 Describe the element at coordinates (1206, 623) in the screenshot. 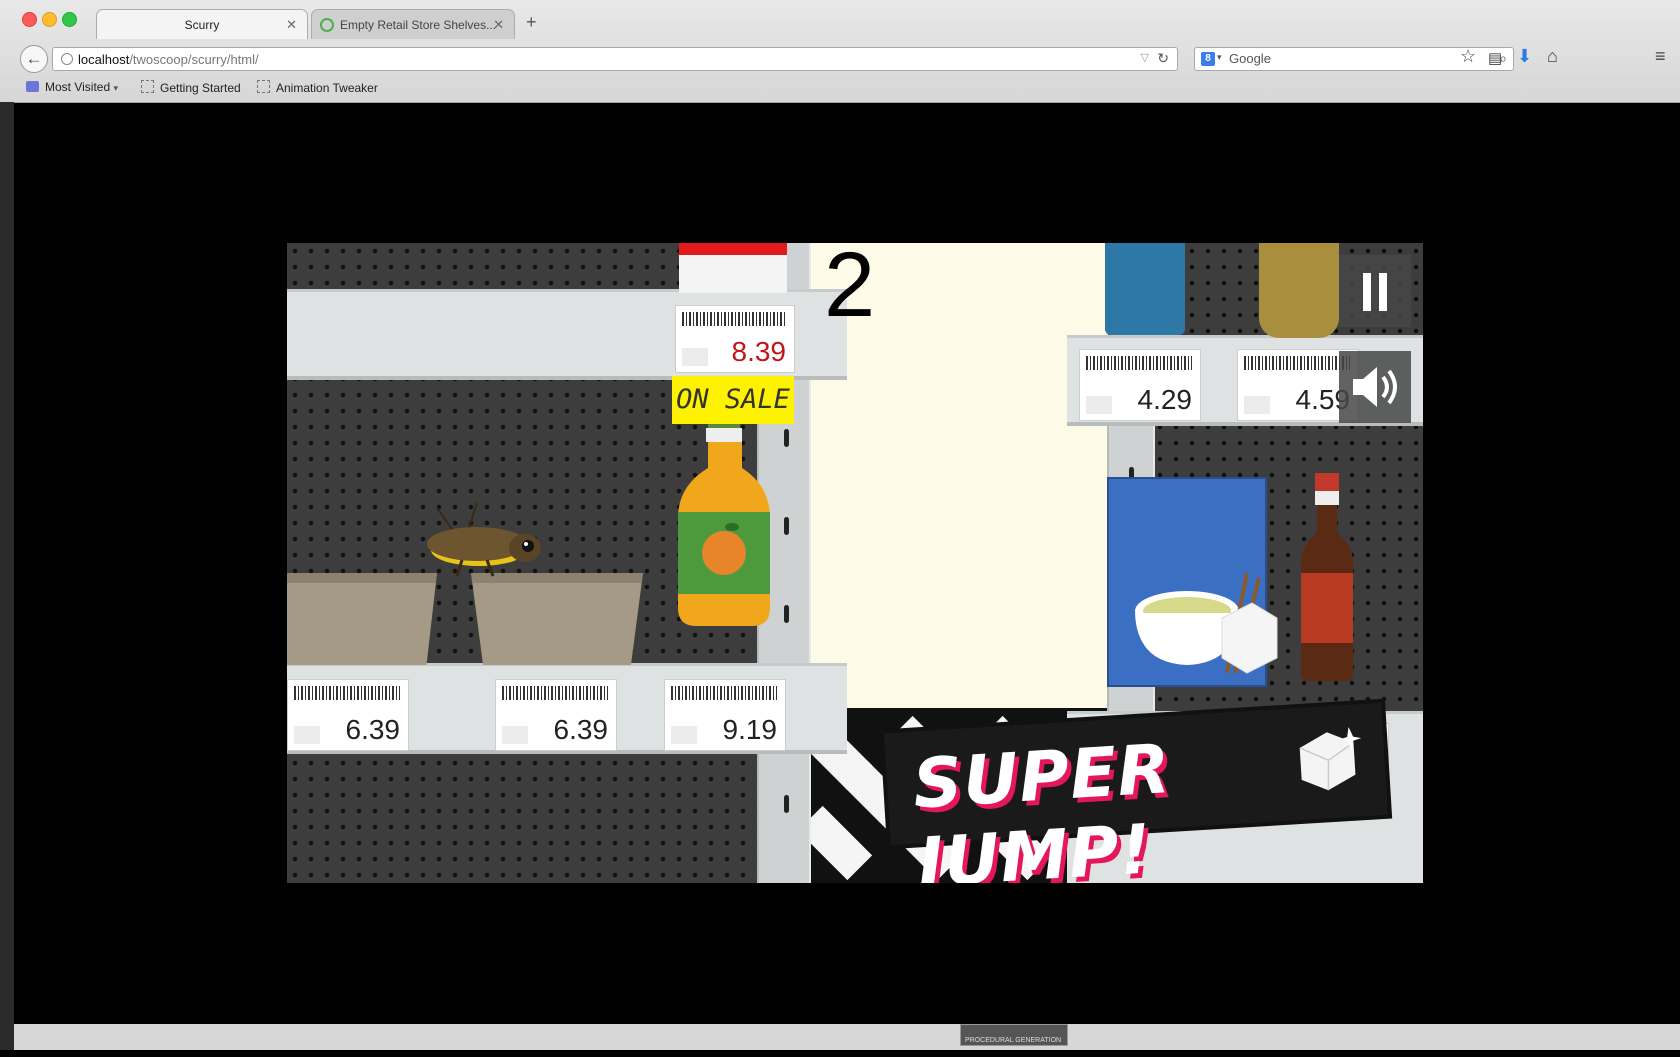

I see `bowl-and-tofu` at that location.